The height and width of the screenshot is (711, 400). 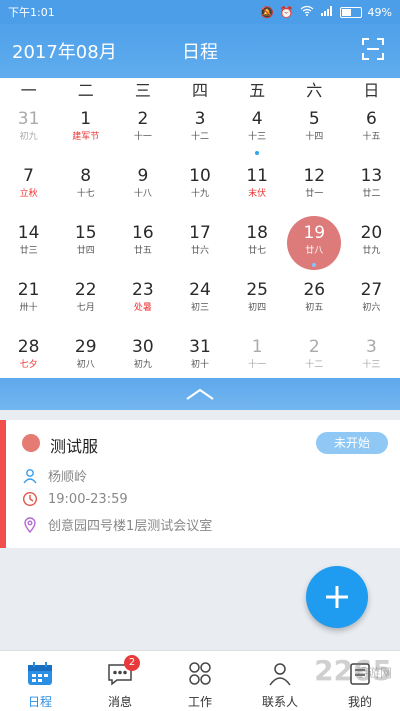 What do you see at coordinates (142, 246) in the screenshot?
I see `calendar-day: 16 廿五` at bounding box center [142, 246].